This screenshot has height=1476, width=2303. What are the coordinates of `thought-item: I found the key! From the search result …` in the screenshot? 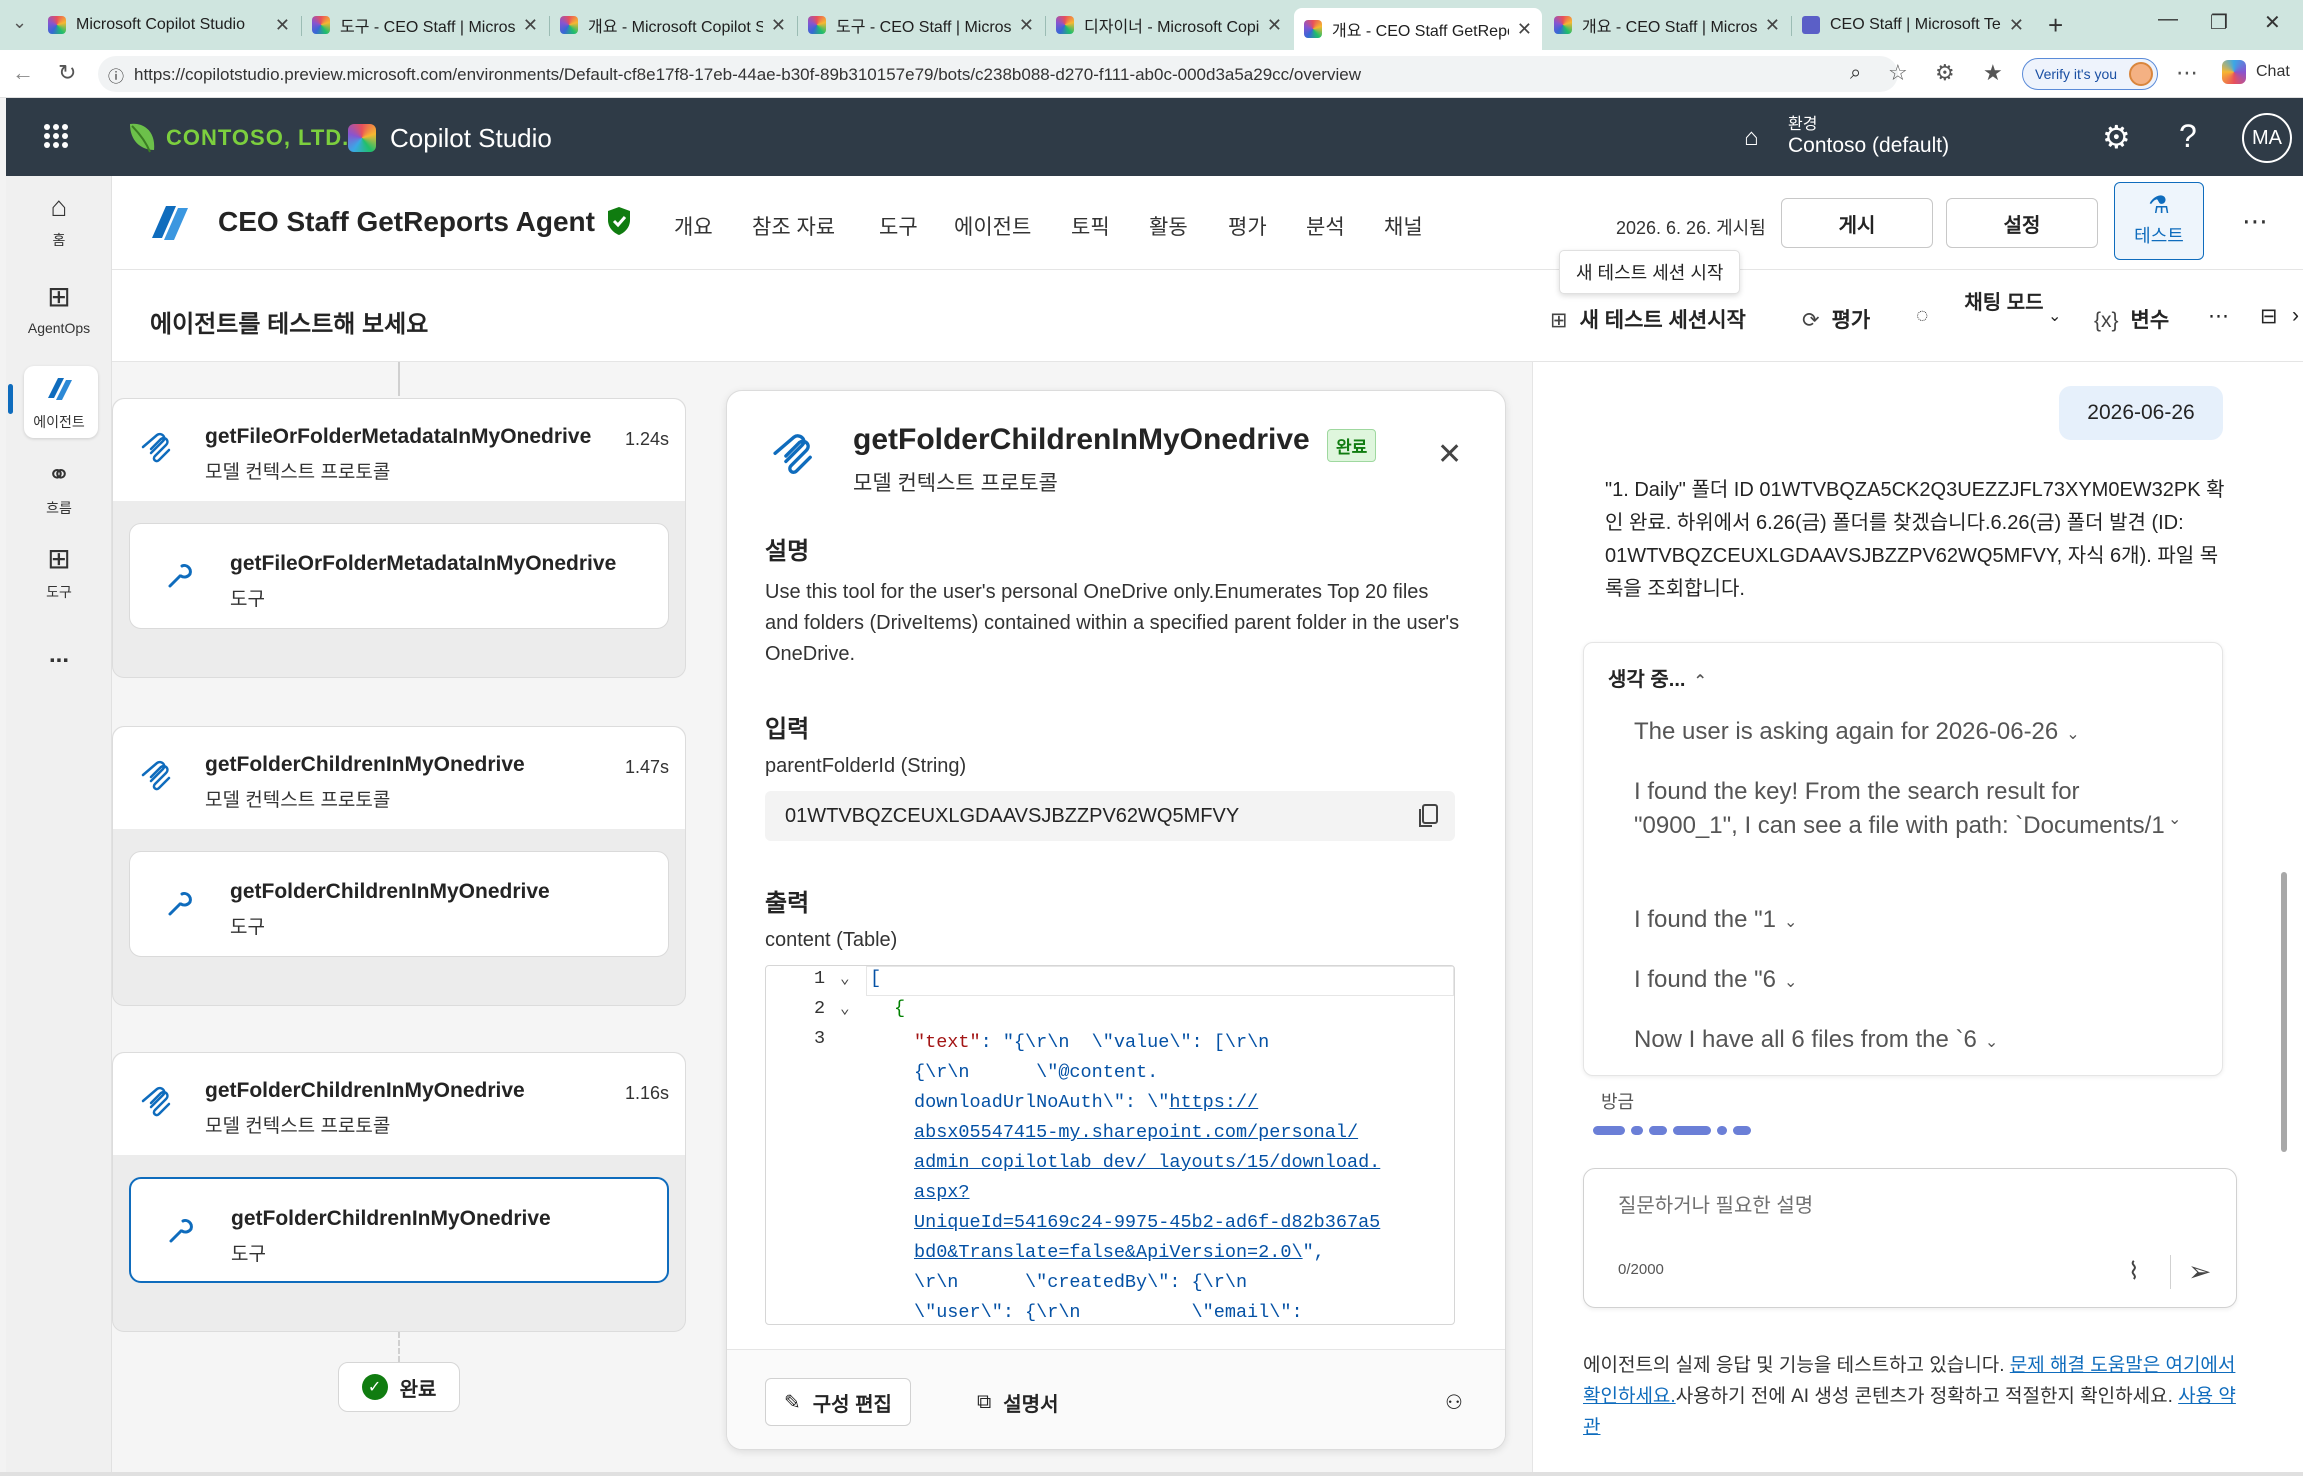 It's located at (1904, 809).